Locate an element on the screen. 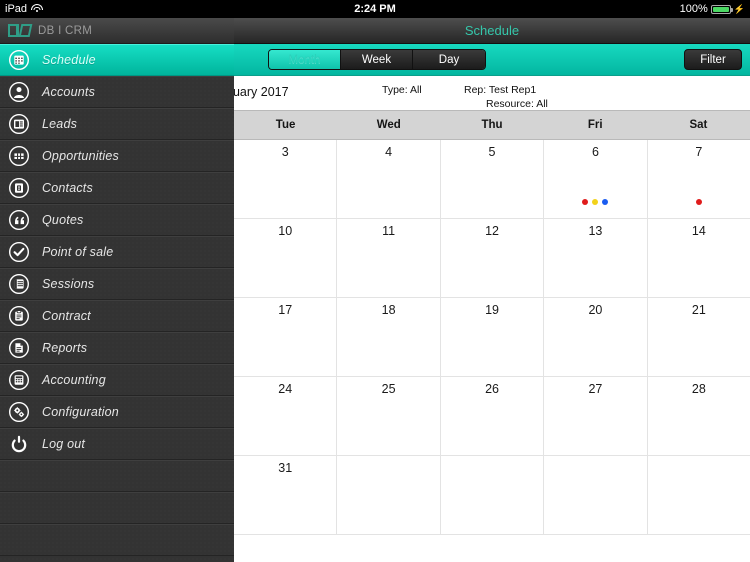  calendar-day-cell: 12 is located at coordinates (492, 258).